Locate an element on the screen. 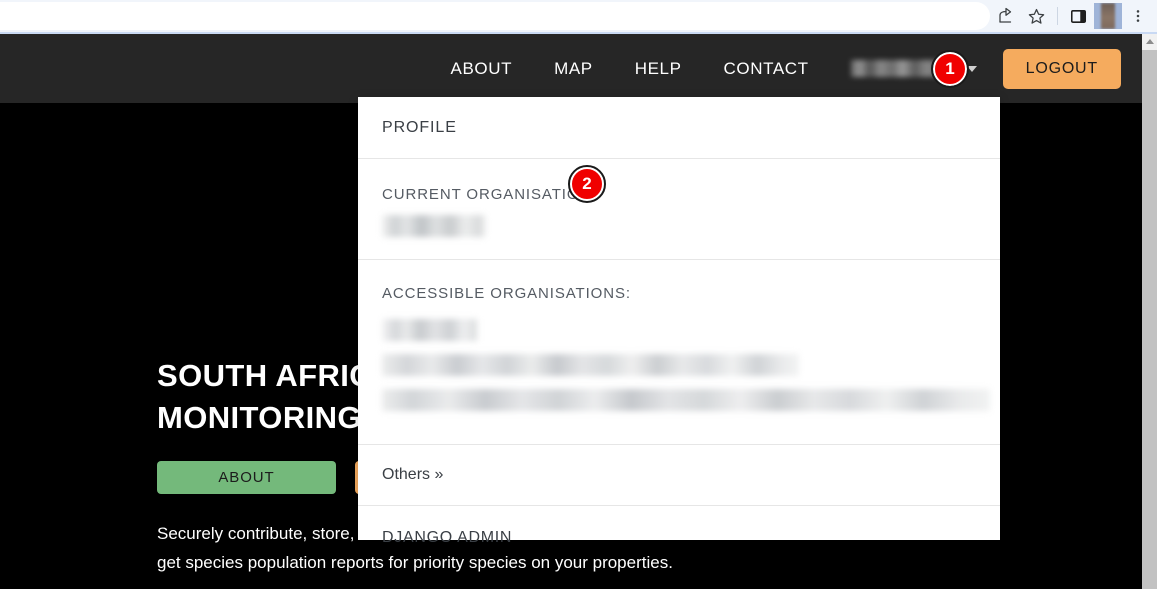  username-label is located at coordinates (893, 68).